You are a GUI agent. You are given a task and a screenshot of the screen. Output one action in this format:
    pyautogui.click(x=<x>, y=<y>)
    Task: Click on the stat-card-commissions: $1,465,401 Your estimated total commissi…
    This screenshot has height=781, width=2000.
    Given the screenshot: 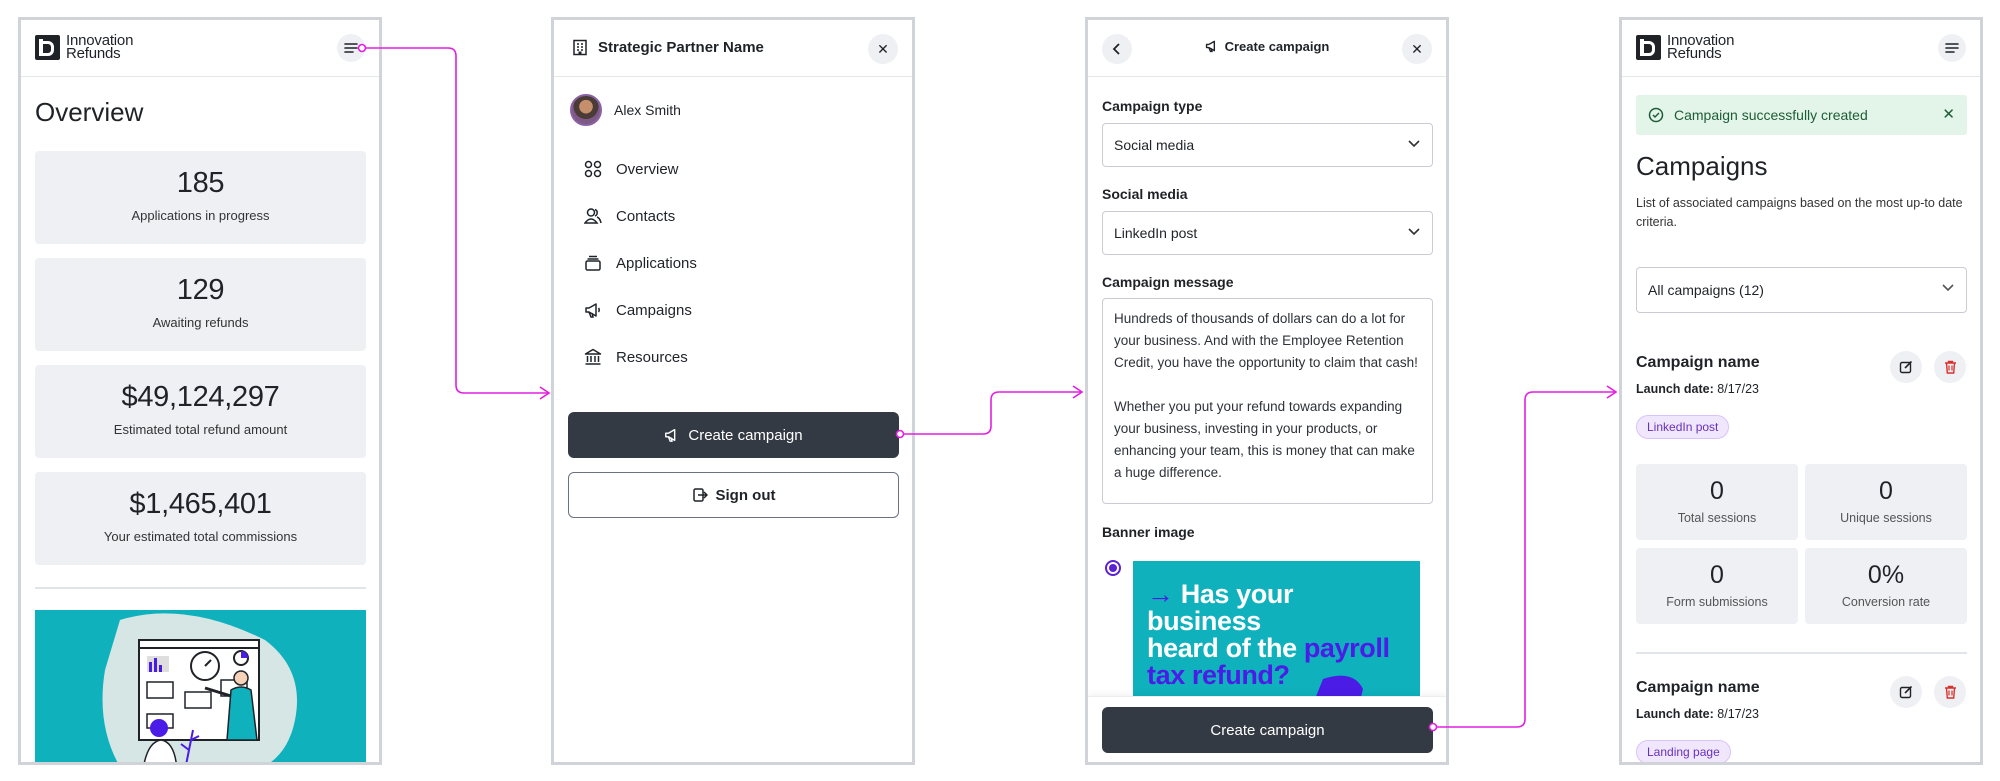 What is the action you would take?
    pyautogui.click(x=200, y=518)
    